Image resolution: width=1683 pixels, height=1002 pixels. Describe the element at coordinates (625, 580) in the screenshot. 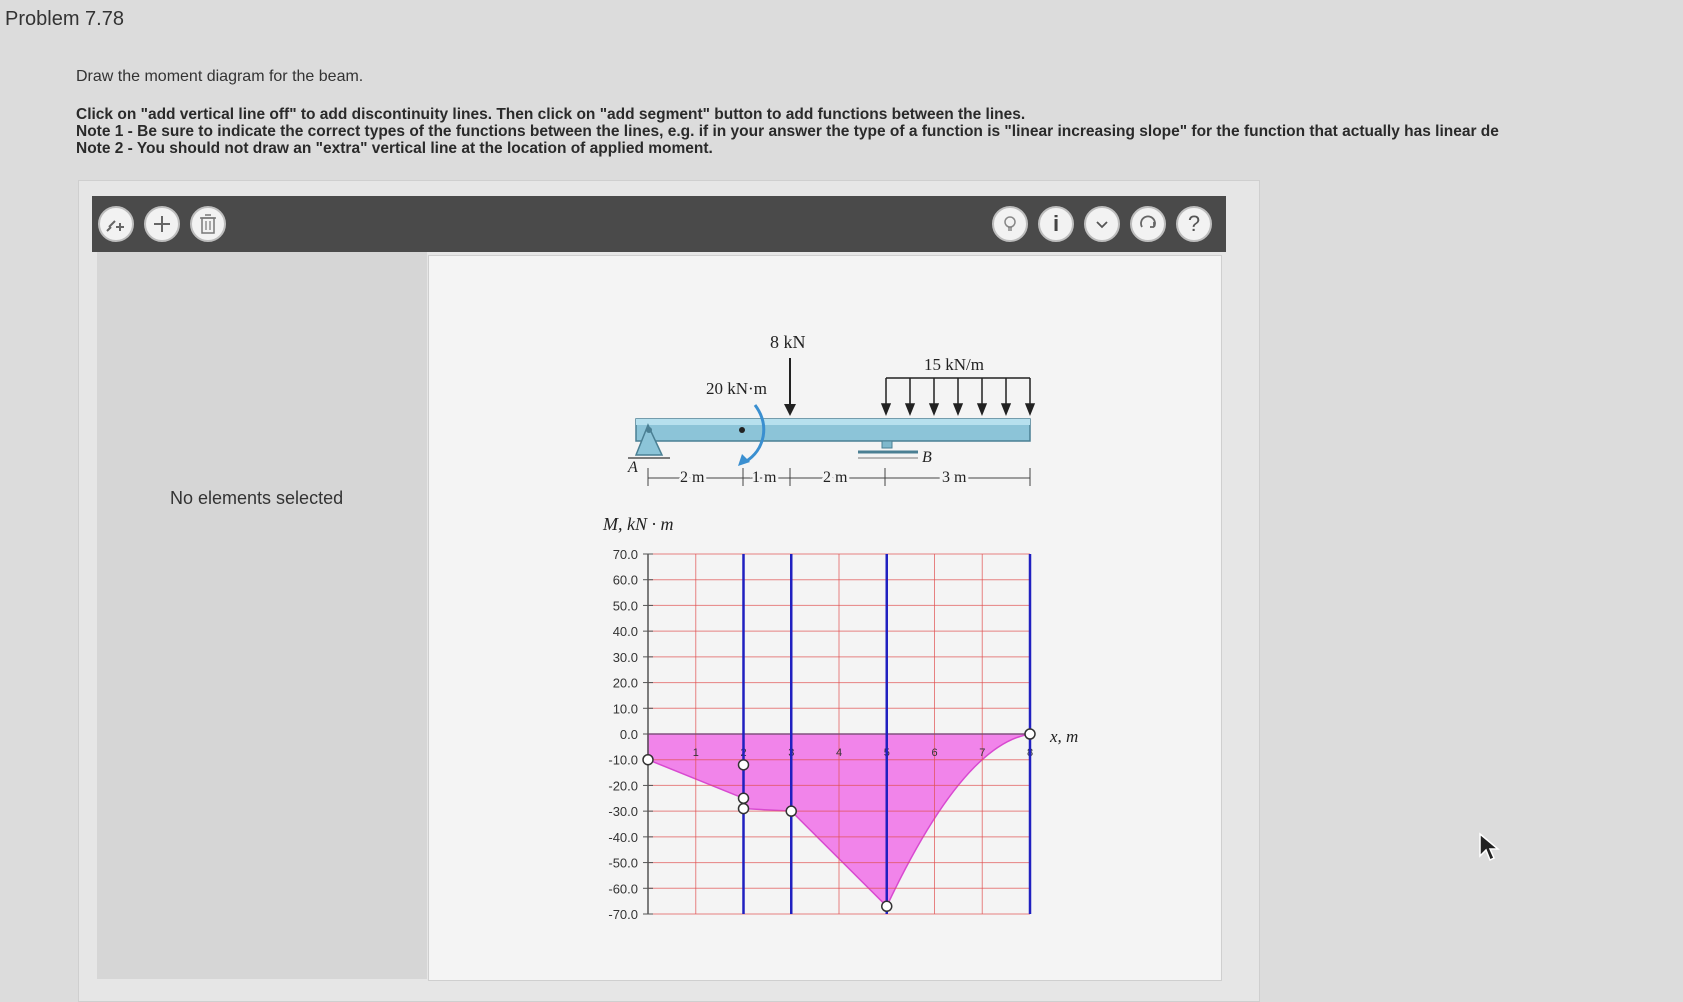

I see `y-tick-label: 60.0` at that location.